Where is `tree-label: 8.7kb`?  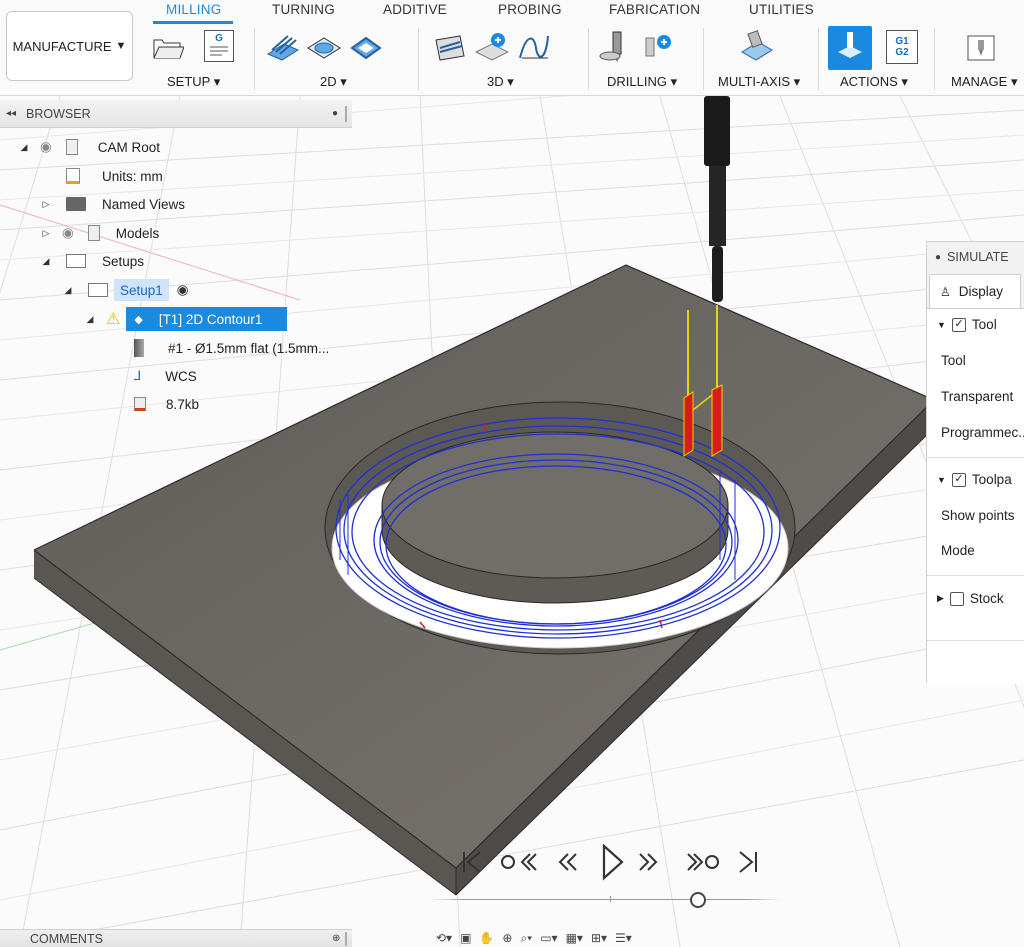 tree-label: 8.7kb is located at coordinates (183, 404).